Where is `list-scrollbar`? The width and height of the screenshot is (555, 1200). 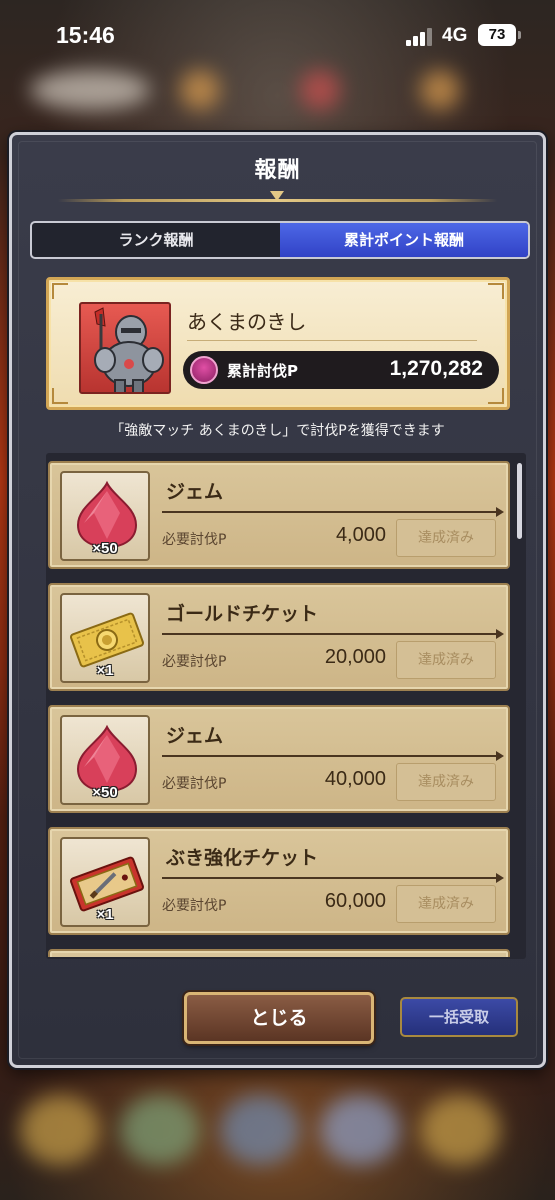
list-scrollbar is located at coordinates (519, 501).